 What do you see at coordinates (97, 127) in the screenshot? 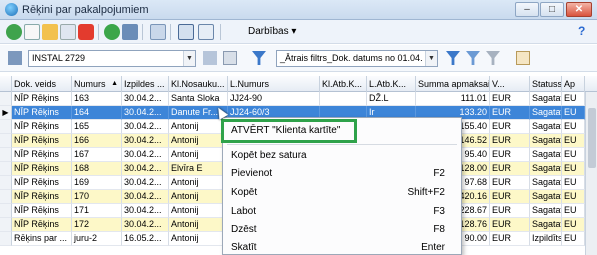
I see `table-cell: 165` at bounding box center [97, 127].